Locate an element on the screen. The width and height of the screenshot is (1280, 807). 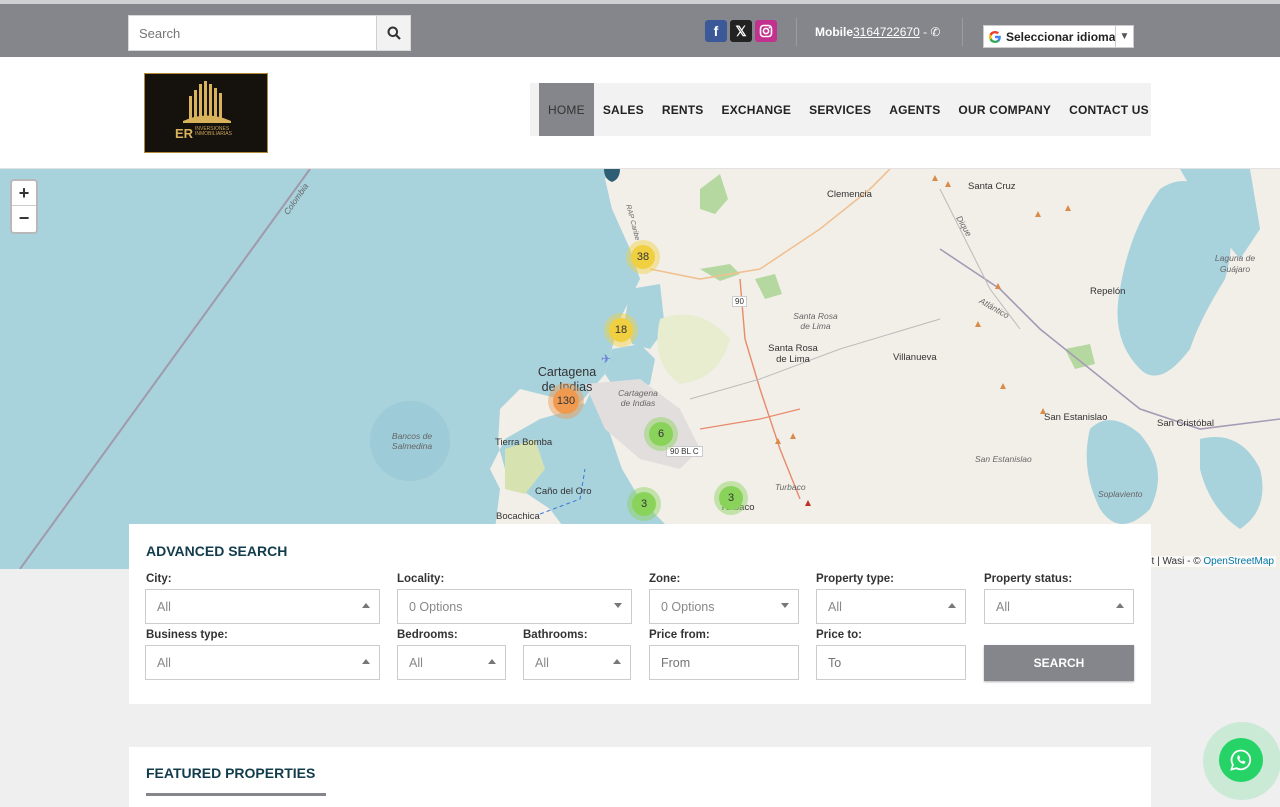
map-label-san-cristobal: San Cristóbal is located at coordinates (1186, 423).